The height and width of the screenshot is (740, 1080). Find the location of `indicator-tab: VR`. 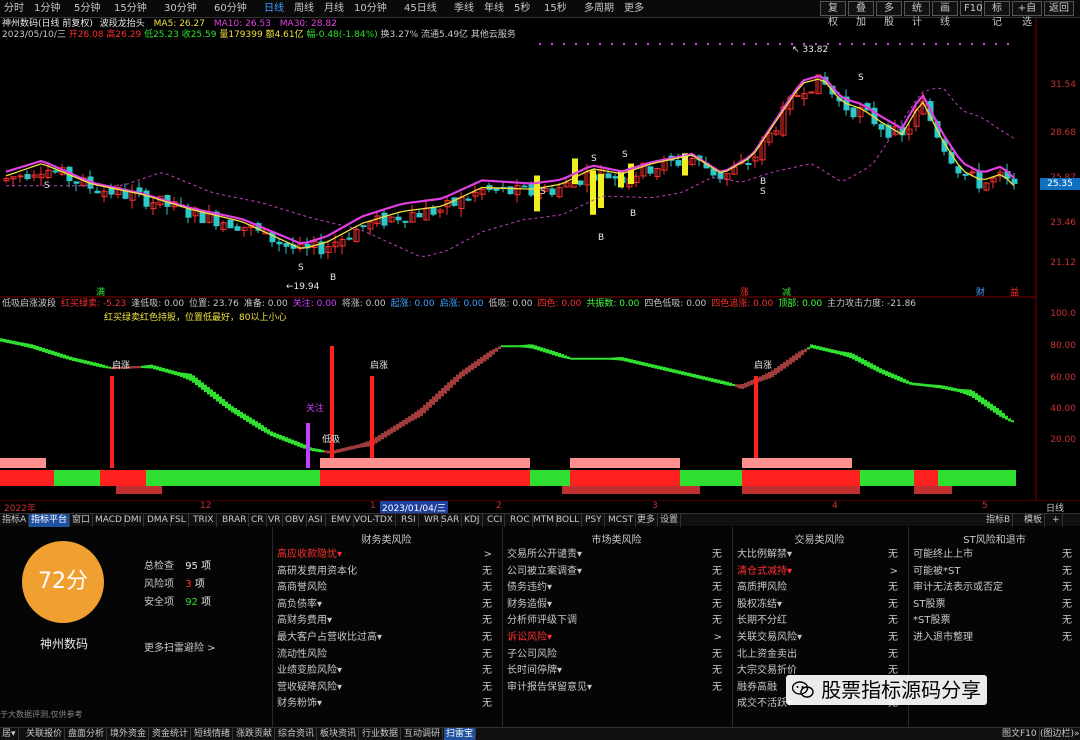

indicator-tab: VR is located at coordinates (275, 520).